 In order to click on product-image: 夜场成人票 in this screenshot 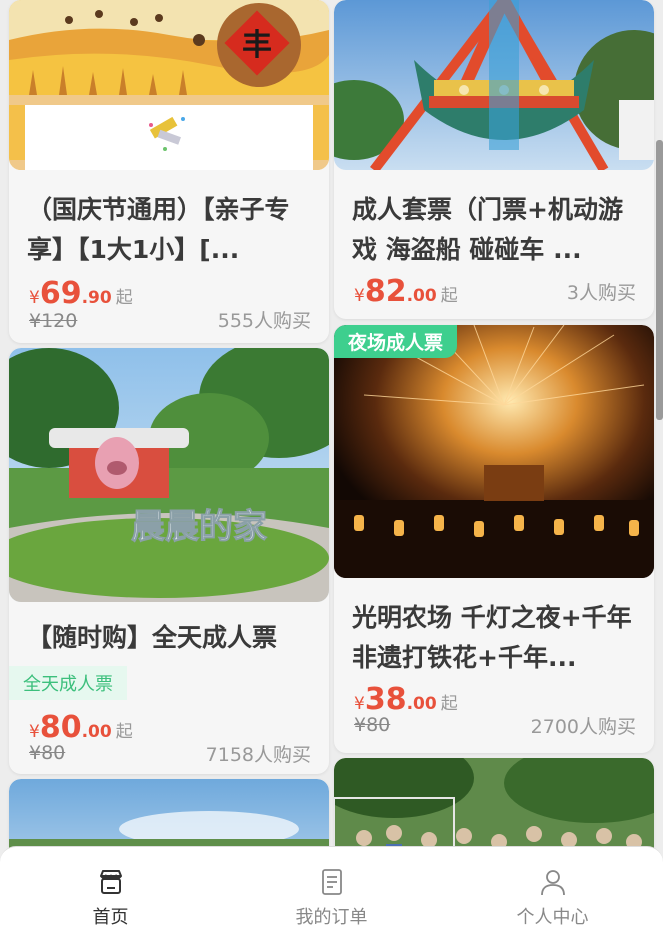, I will do `click(494, 451)`.